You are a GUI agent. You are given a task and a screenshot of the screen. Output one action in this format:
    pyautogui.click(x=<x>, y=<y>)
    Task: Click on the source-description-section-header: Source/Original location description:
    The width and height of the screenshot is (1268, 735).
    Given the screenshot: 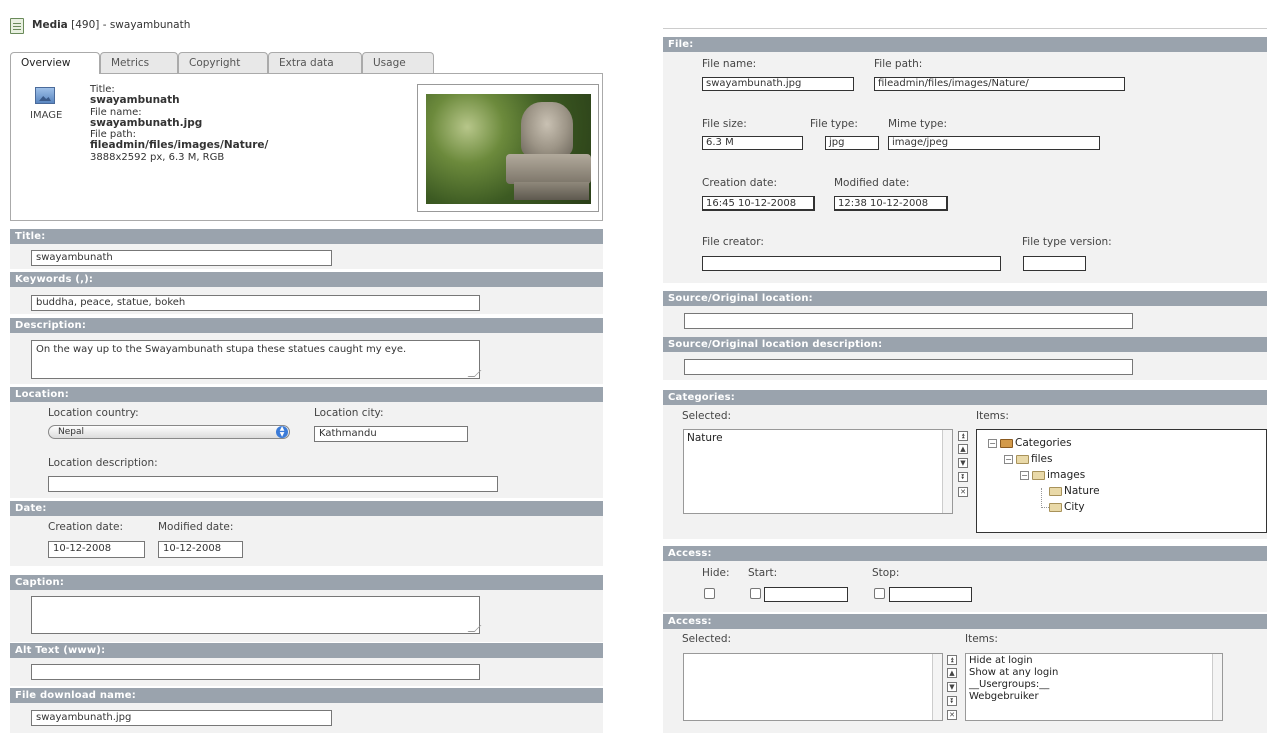 What is the action you would take?
    pyautogui.click(x=965, y=344)
    